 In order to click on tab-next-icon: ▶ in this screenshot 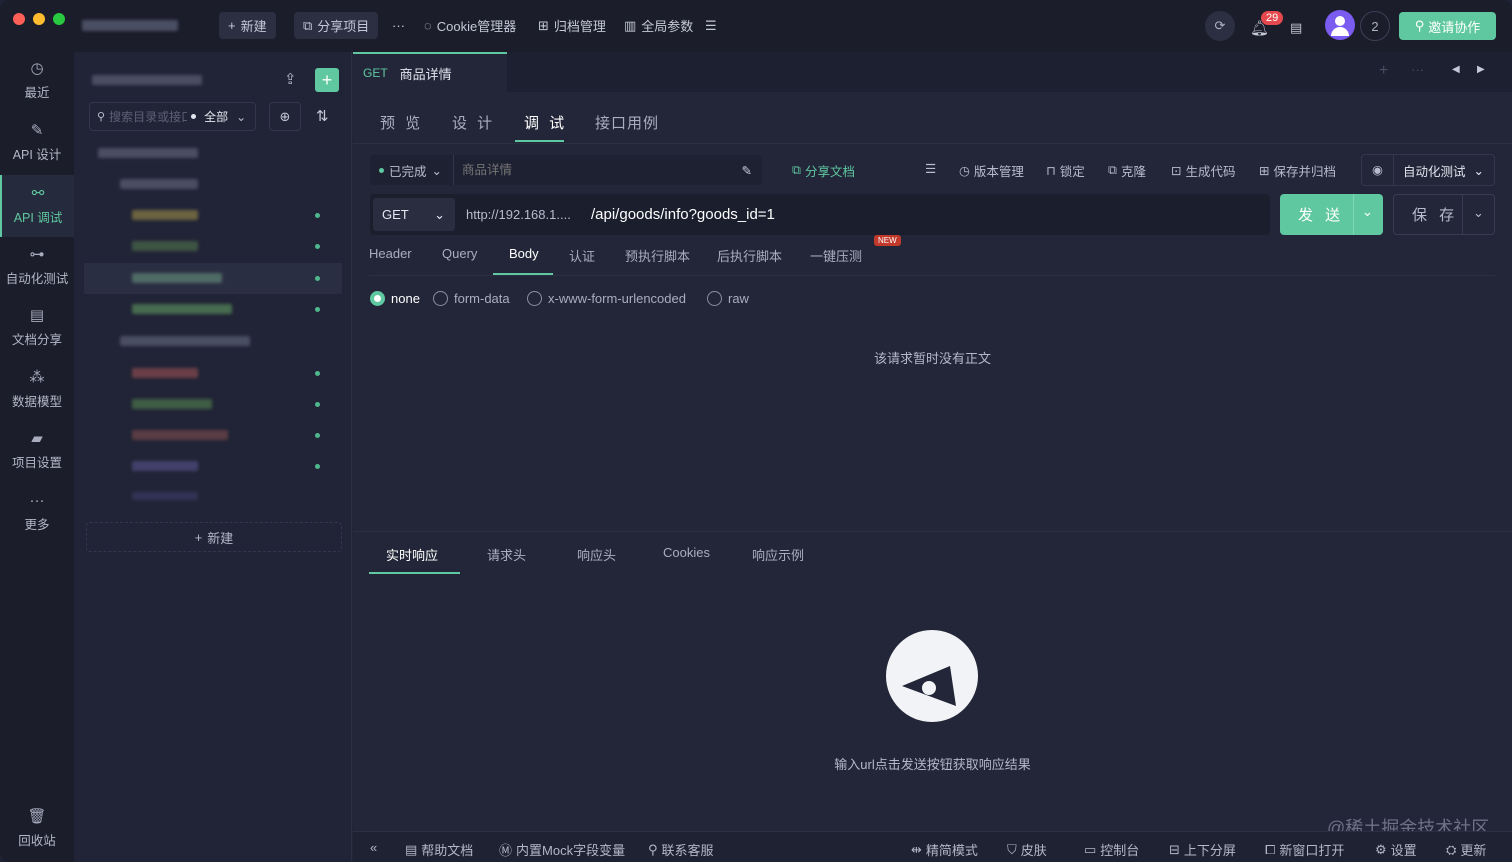, I will do `click(1481, 69)`.